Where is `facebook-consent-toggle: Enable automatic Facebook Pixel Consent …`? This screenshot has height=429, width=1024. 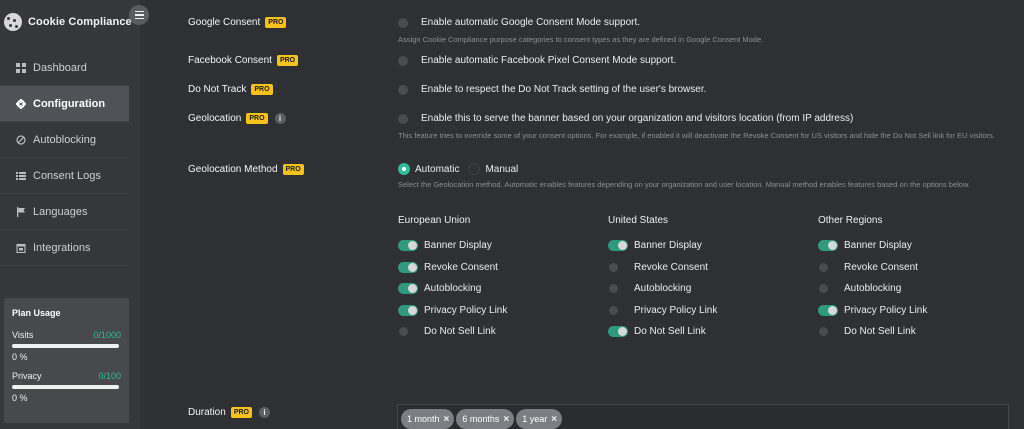 facebook-consent-toggle: Enable automatic Facebook Pixel Consent … is located at coordinates (537, 60).